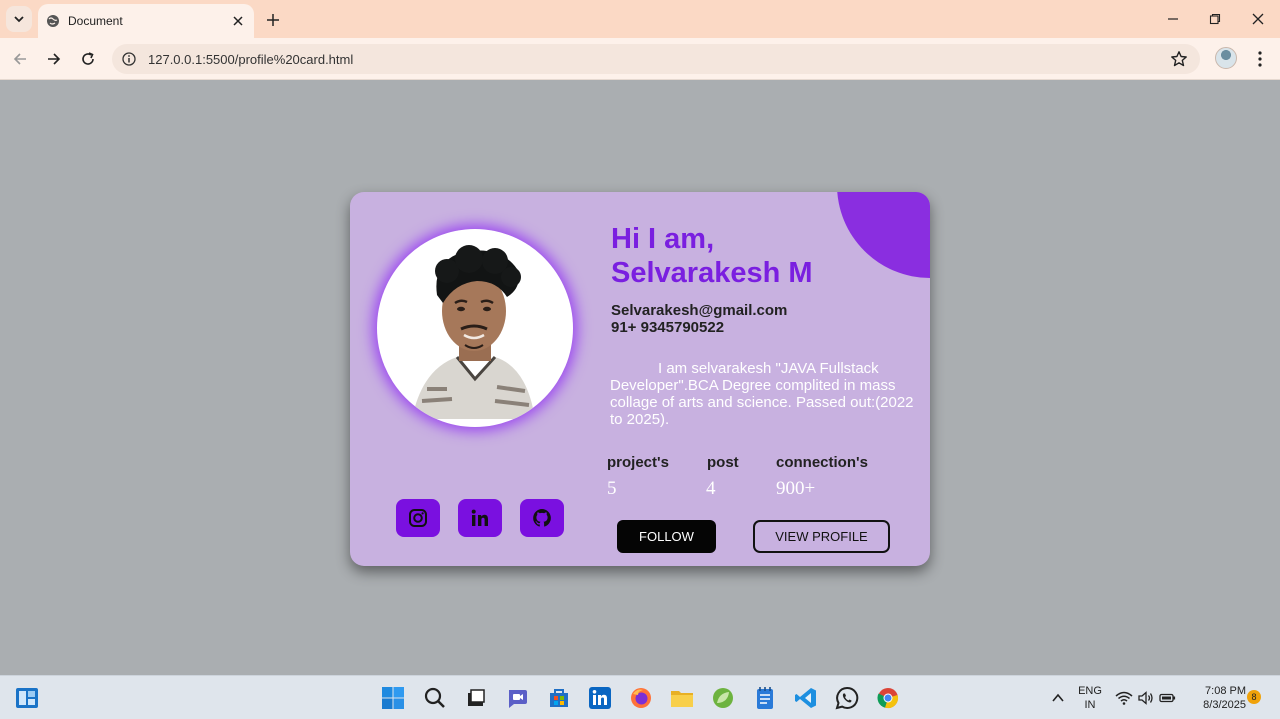  Describe the element at coordinates (723, 462) in the screenshot. I see `stat-label-posts: post` at that location.